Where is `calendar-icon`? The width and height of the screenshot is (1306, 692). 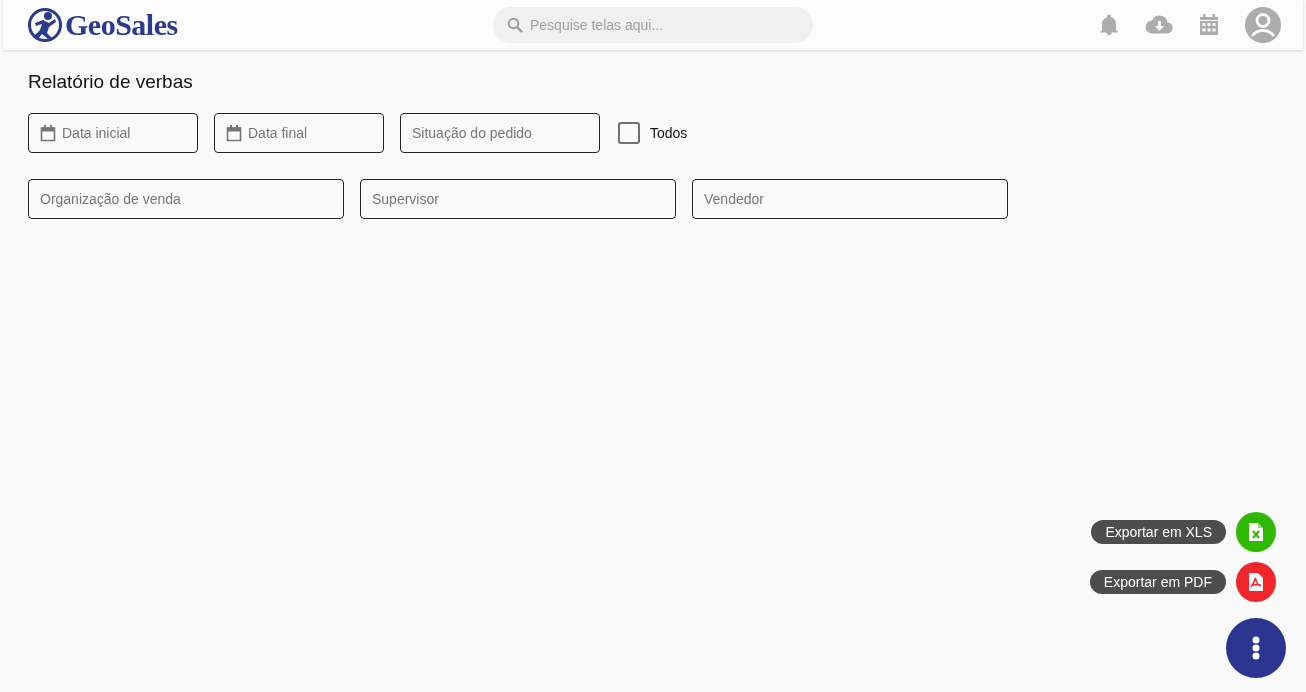
calendar-icon is located at coordinates (1209, 25).